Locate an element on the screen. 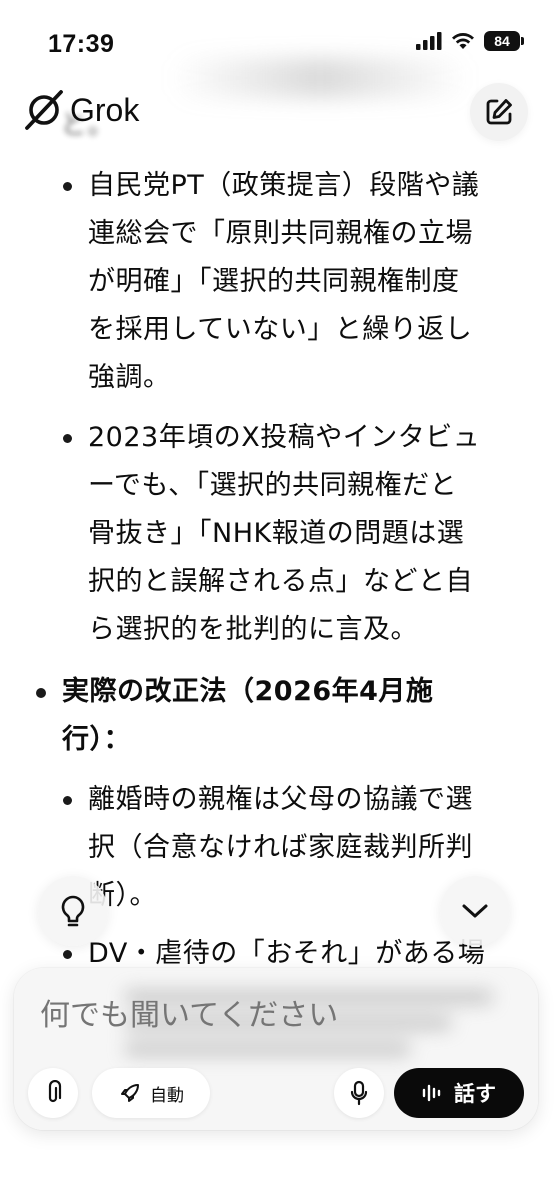  list-item-line: 択的と誤解される点」などと自 is located at coordinates (280, 581).